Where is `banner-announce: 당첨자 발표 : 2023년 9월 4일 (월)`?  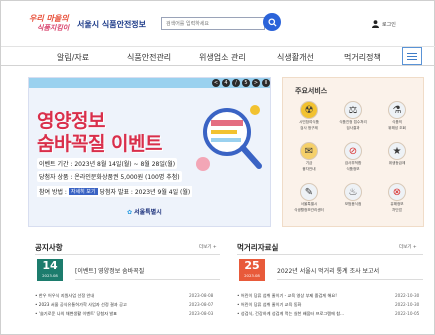 banner-announce: 당첨자 발표 : 2023년 9월 4일 (월) is located at coordinates (145, 192).